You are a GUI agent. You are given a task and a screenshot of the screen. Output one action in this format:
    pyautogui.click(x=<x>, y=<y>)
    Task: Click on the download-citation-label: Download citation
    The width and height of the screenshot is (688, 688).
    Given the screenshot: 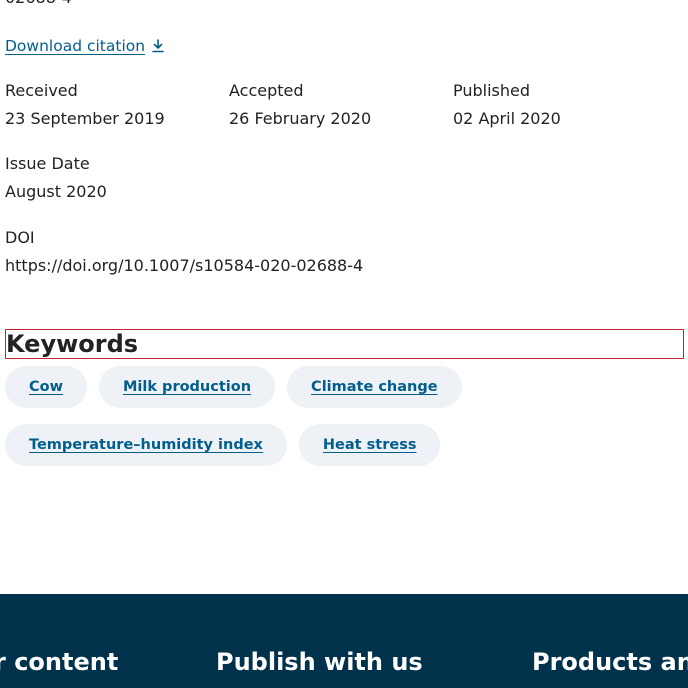 What is the action you would take?
    pyautogui.click(x=75, y=46)
    